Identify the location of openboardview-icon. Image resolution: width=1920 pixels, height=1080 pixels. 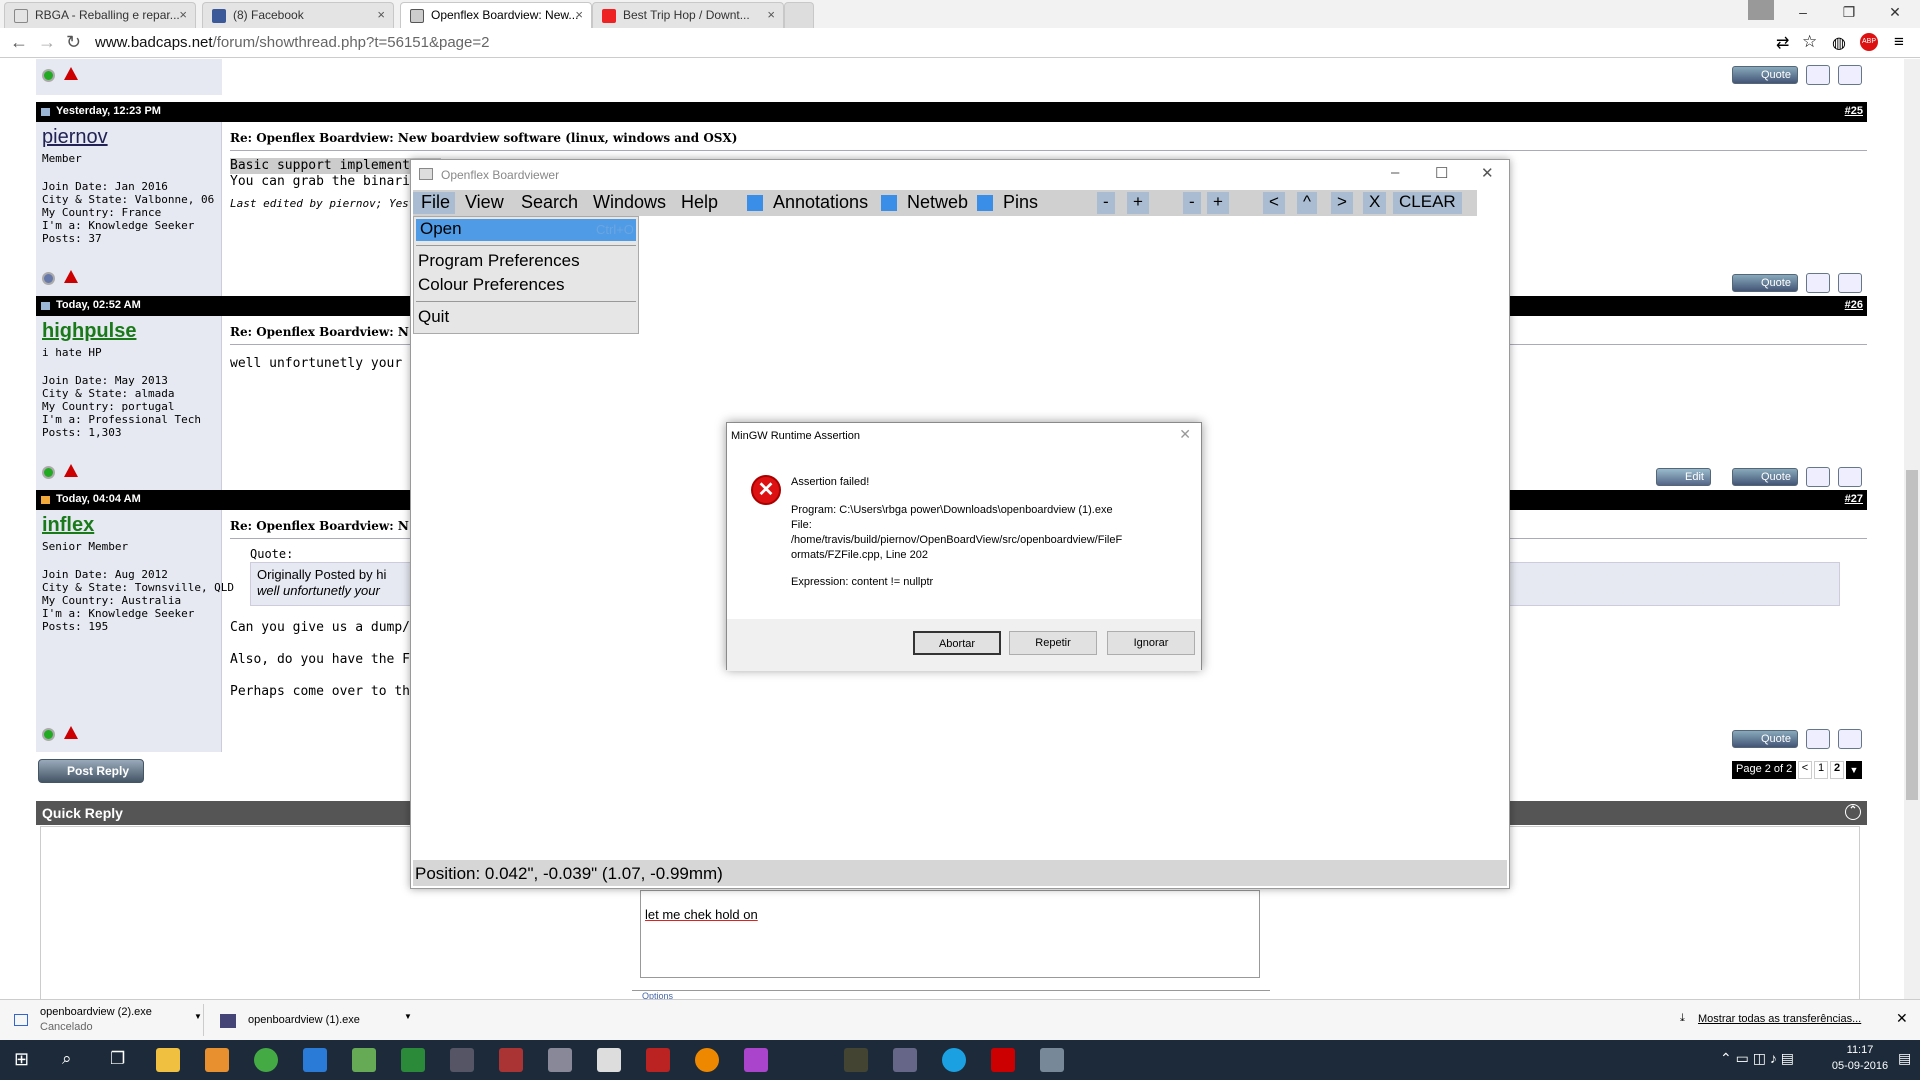
(1052, 1060).